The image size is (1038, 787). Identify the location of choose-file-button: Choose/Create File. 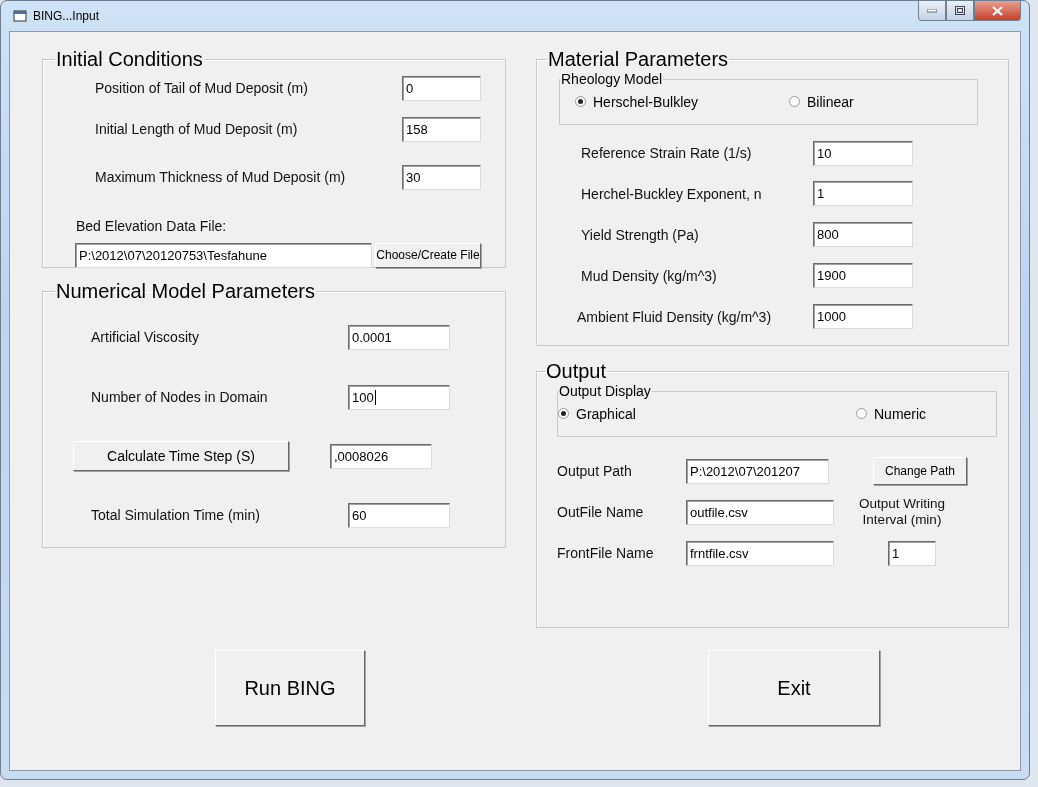
(428, 255).